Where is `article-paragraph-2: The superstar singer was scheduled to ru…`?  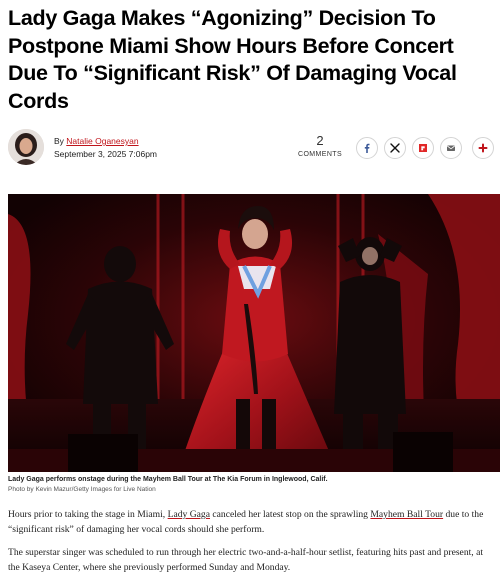
article-paragraph-2: The superstar singer was scheduled to ru… is located at coordinates (246, 560).